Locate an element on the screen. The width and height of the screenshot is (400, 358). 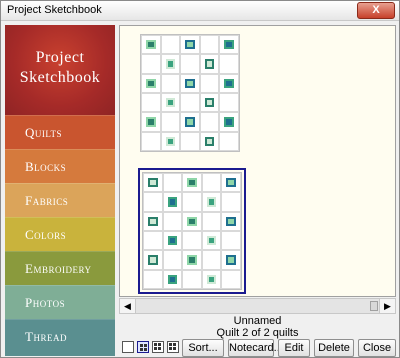
quilt-count-label: Quilt 2 of 2 quilts is located at coordinates (257, 333).